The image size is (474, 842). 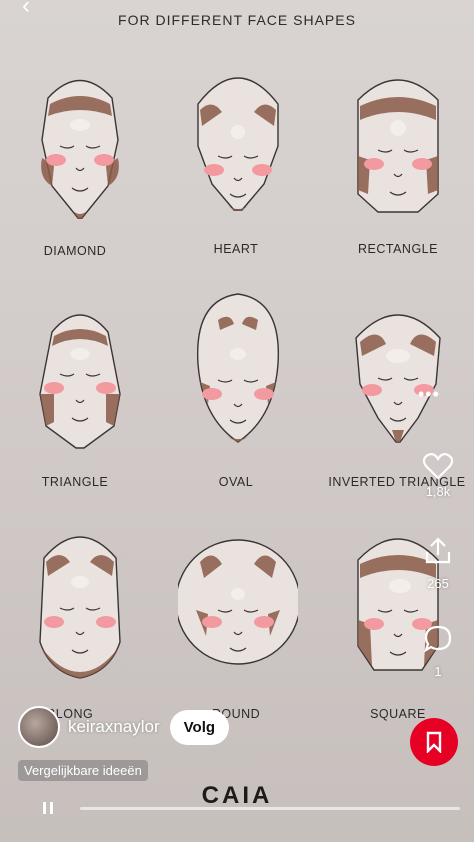 What do you see at coordinates (114, 727) in the screenshot?
I see `username: keiraxnaylor` at bounding box center [114, 727].